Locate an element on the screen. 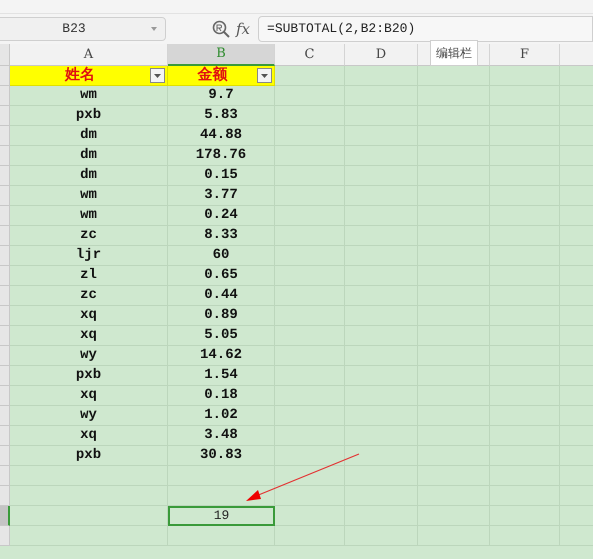 Image resolution: width=593 pixels, height=559 pixels. function-button: fx is located at coordinates (243, 29).